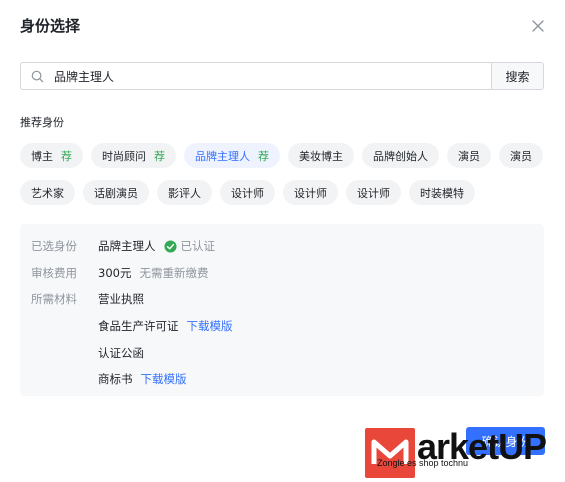  I want to click on identity-tag-label: 话剧演员, so click(116, 193).